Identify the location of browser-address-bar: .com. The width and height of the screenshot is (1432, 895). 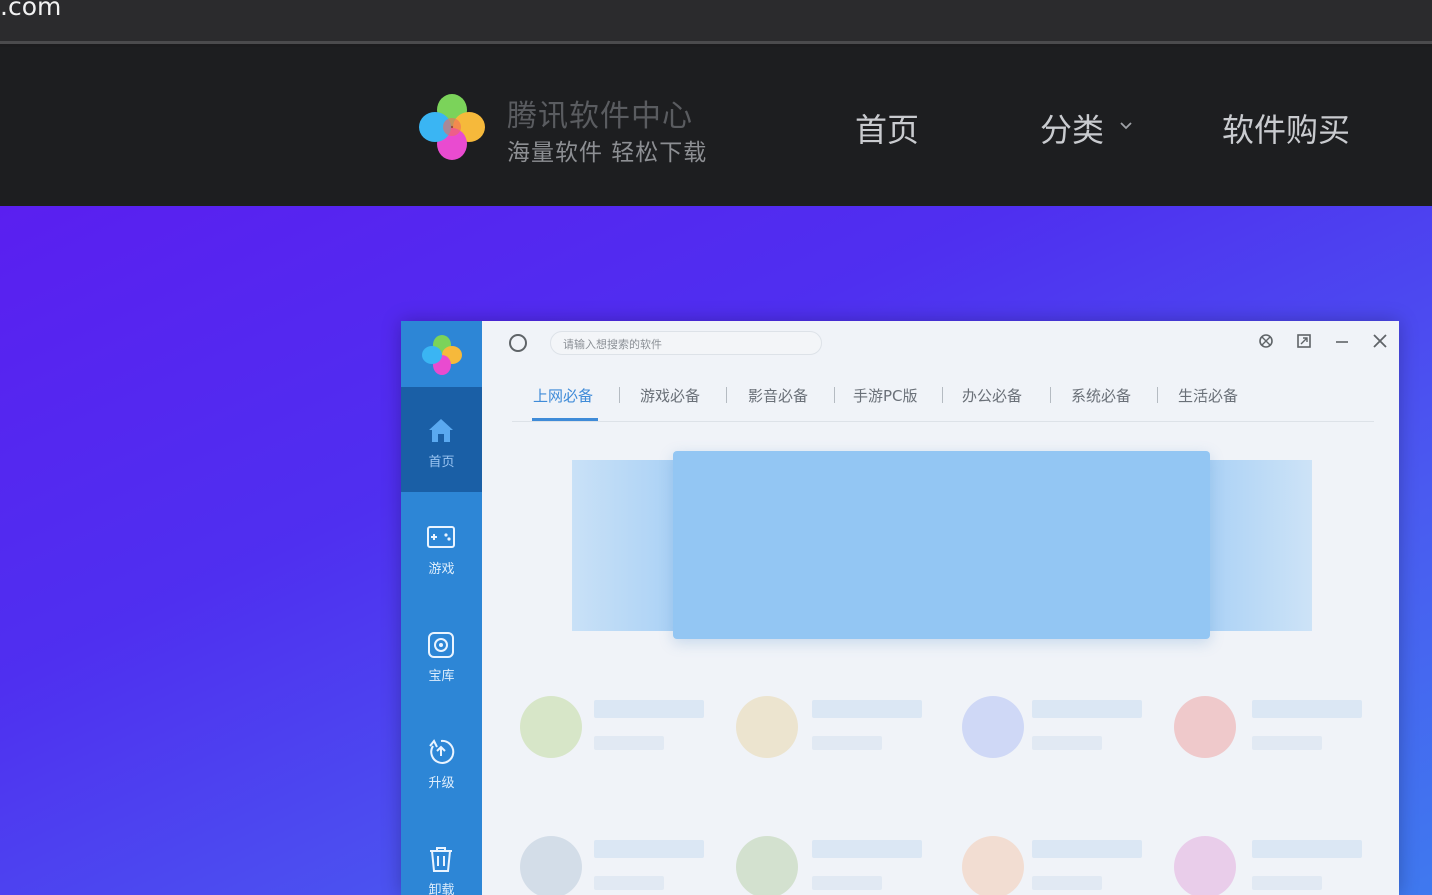
(716, 22).